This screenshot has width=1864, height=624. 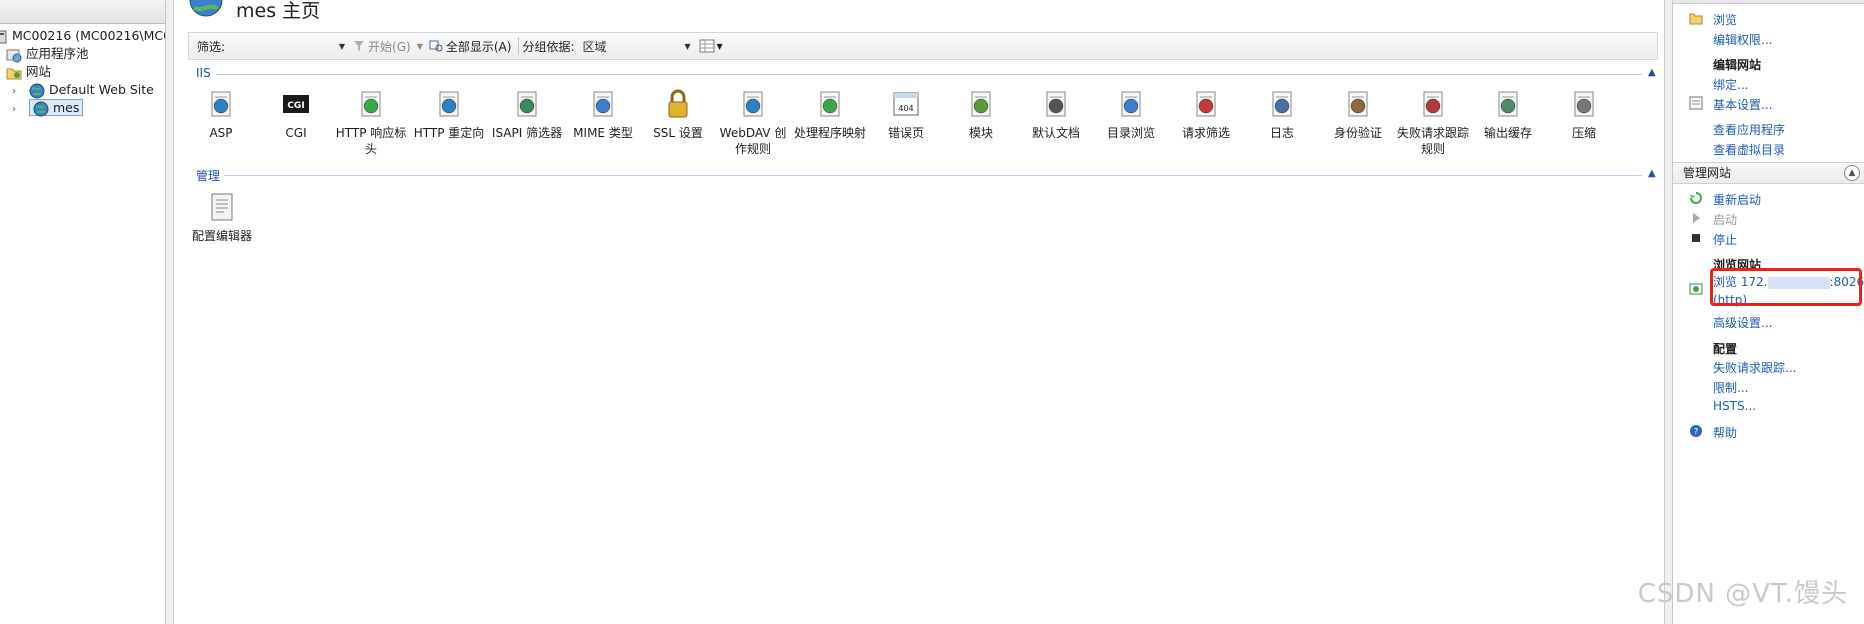 I want to click on app-pool-icon, so click(x=14, y=55).